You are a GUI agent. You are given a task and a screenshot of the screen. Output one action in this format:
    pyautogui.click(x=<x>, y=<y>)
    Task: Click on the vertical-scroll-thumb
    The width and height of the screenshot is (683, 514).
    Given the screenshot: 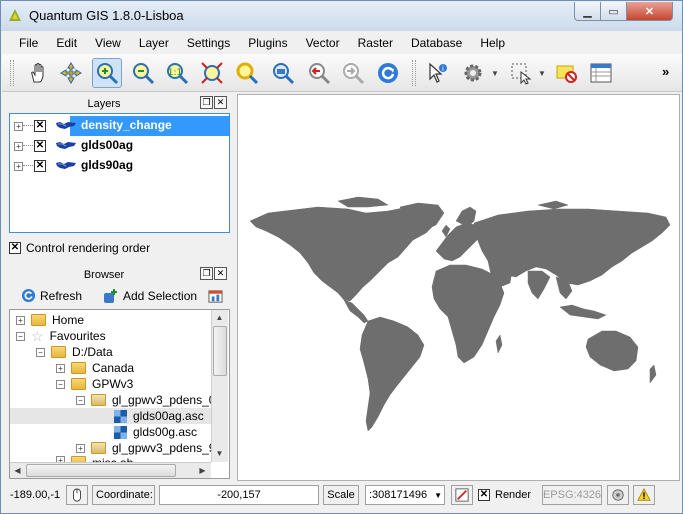 What is the action you would take?
    pyautogui.click(x=220, y=351)
    